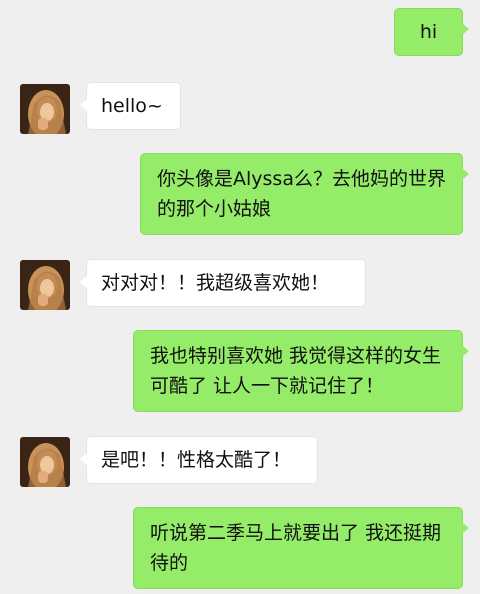 The height and width of the screenshot is (594, 480). Describe the element at coordinates (199, 460) in the screenshot. I see `incoming-message: 是吧！！性格太酷了！` at that location.